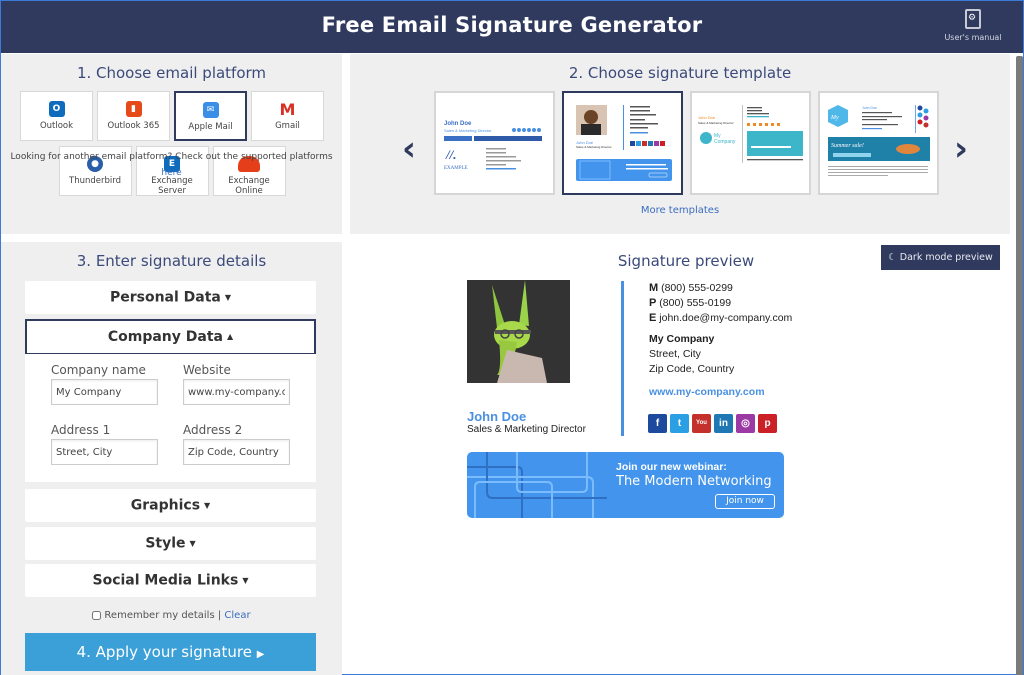 This screenshot has width=1024, height=675. I want to click on apply-signature-button: 4. Apply your signature ▶, so click(170, 652).